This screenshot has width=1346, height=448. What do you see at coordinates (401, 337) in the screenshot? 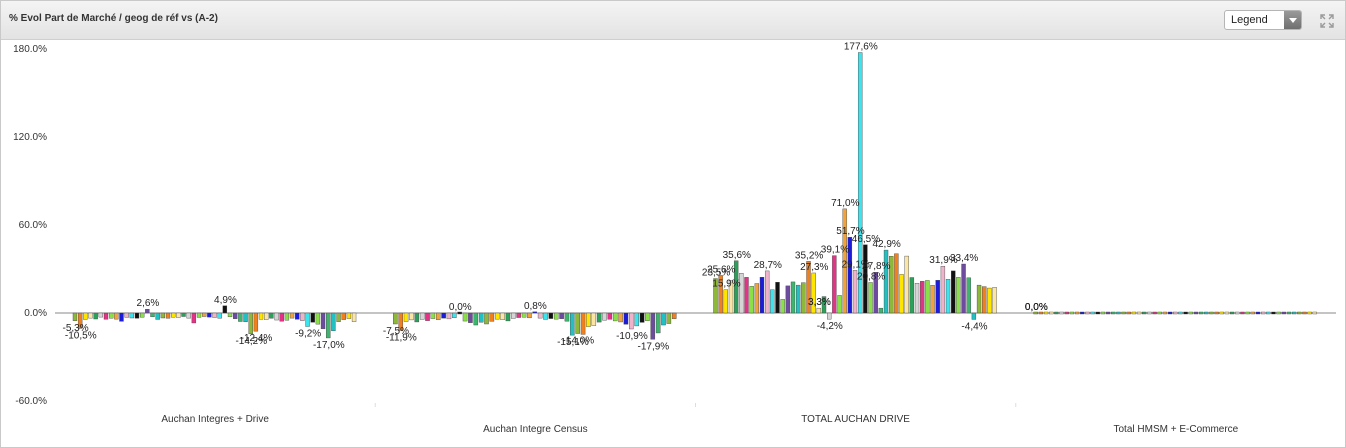
I see `data-label: -11,9%` at bounding box center [401, 337].